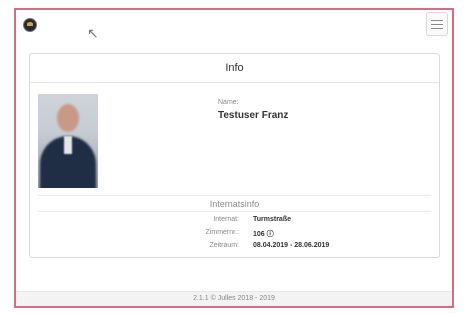 This screenshot has width=470, height=313. Describe the element at coordinates (226, 219) in the screenshot. I see `info-label: Internat:` at that location.